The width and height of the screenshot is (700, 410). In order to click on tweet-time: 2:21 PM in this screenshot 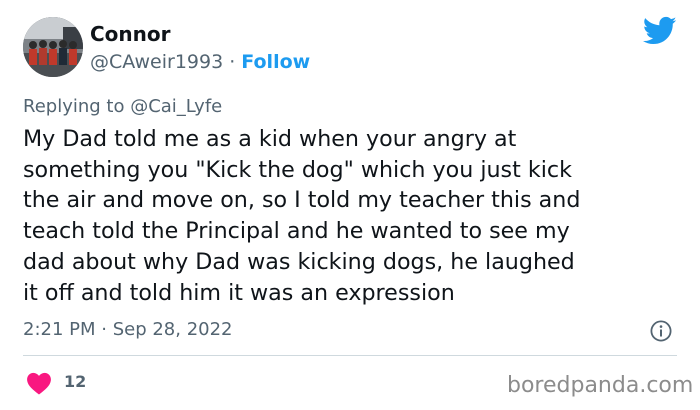, I will do `click(59, 329)`.